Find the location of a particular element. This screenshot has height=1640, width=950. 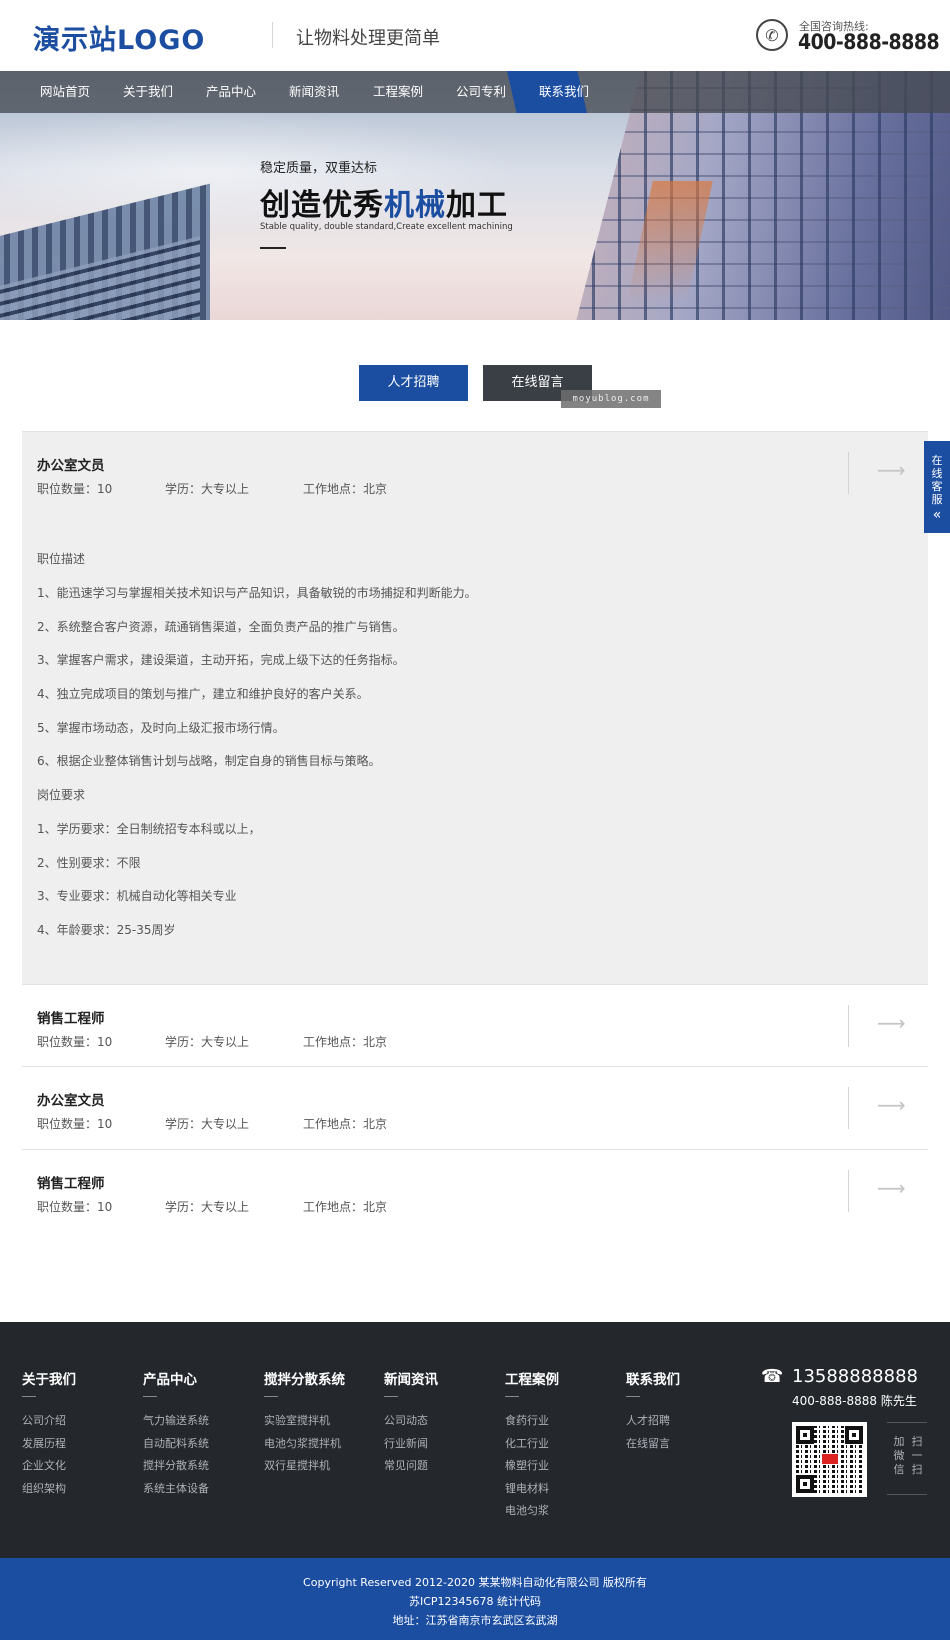

footer-link: 实验室搅拌机 is located at coordinates (304, 1421).